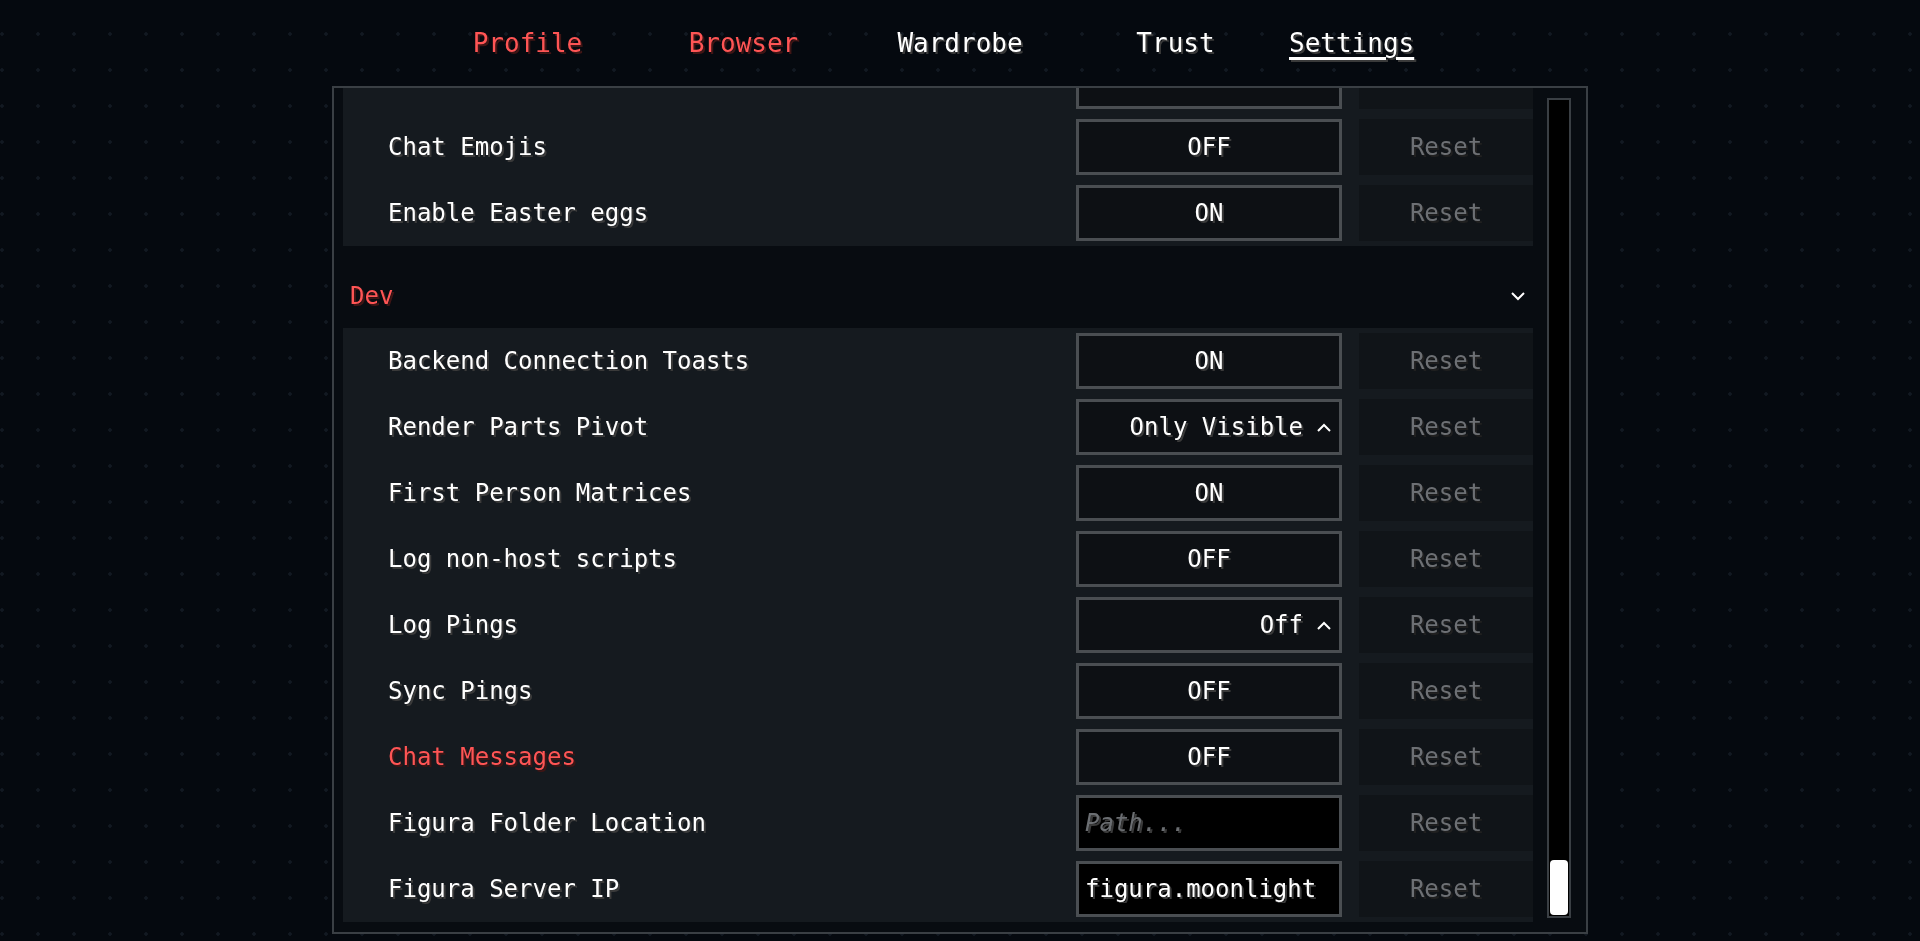  Describe the element at coordinates (527, 43) in the screenshot. I see `tab: Profile` at that location.